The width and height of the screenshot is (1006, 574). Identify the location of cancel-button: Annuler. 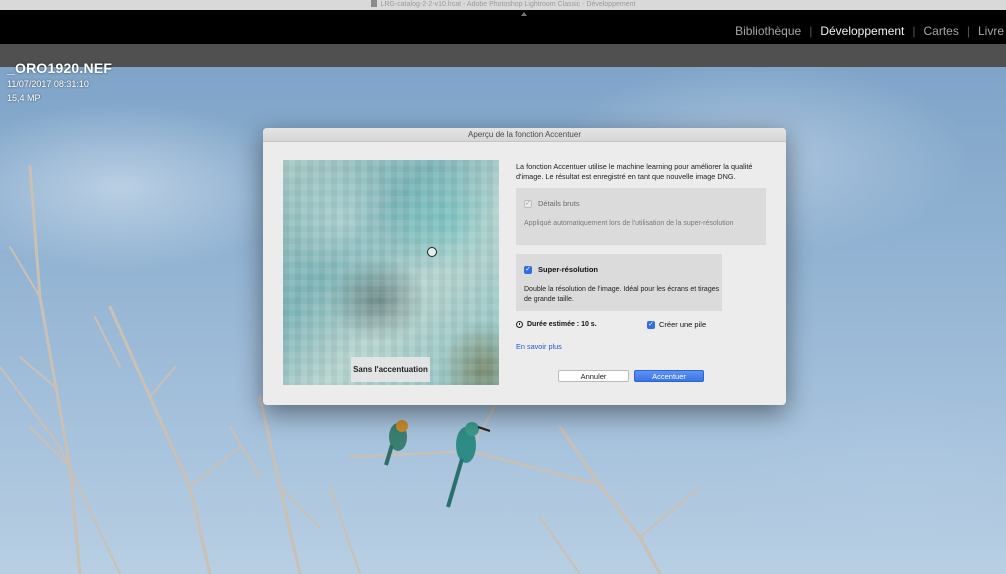
(593, 376).